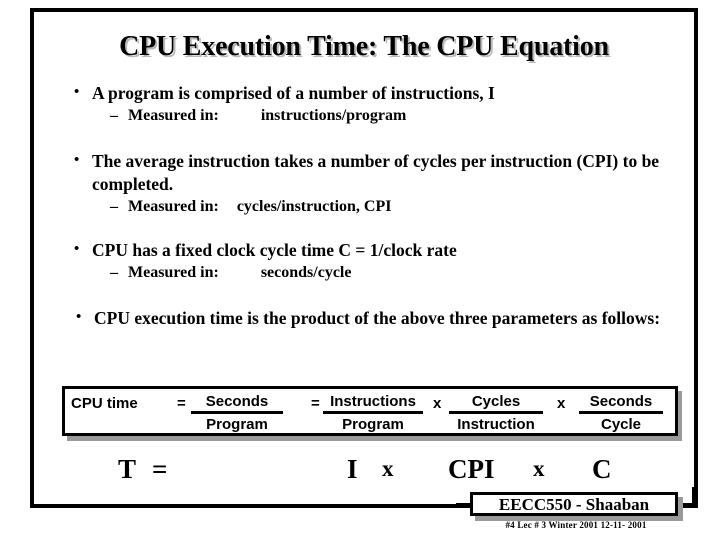 This screenshot has height=540, width=720. I want to click on formula-symbol-cpi: CPI, so click(471, 469).